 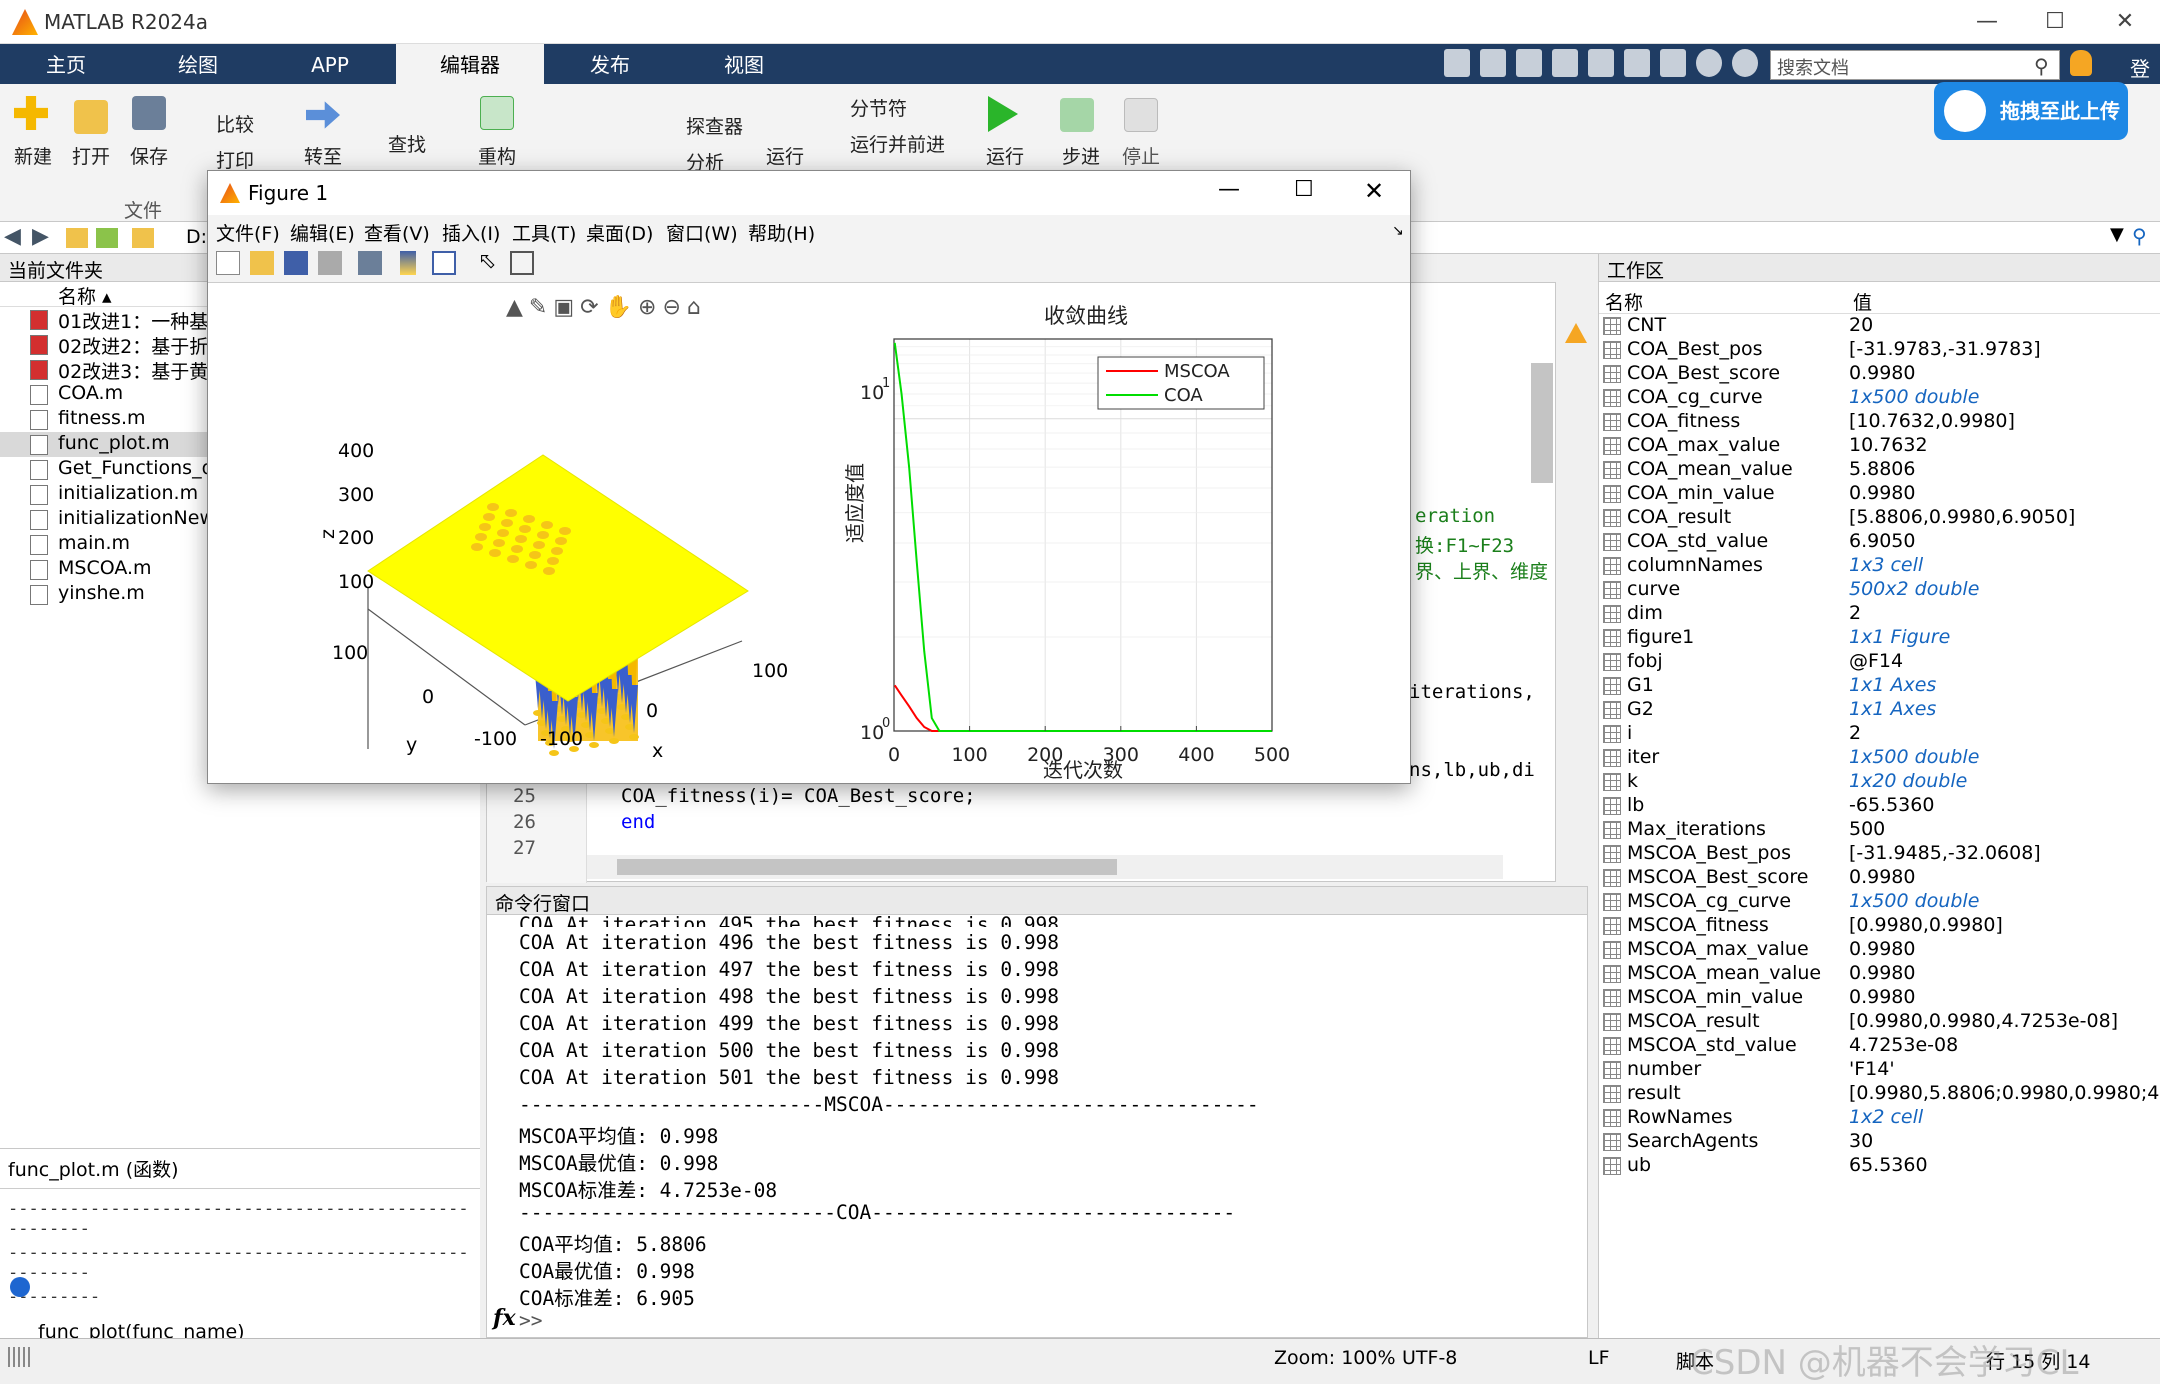 I want to click on run-button: 运行, so click(x=1005, y=155).